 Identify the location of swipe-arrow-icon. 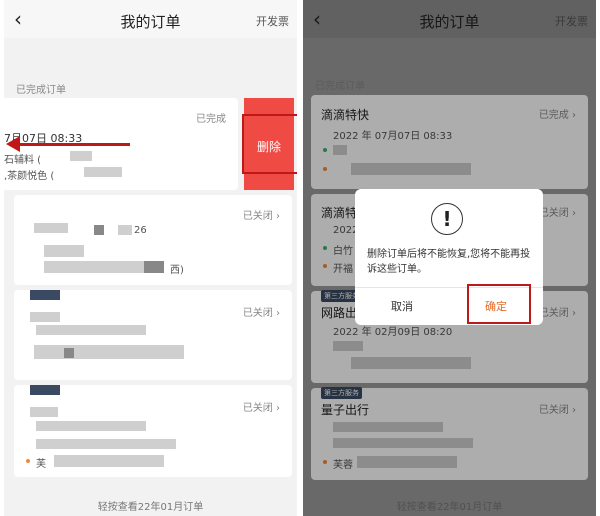
(13, 144).